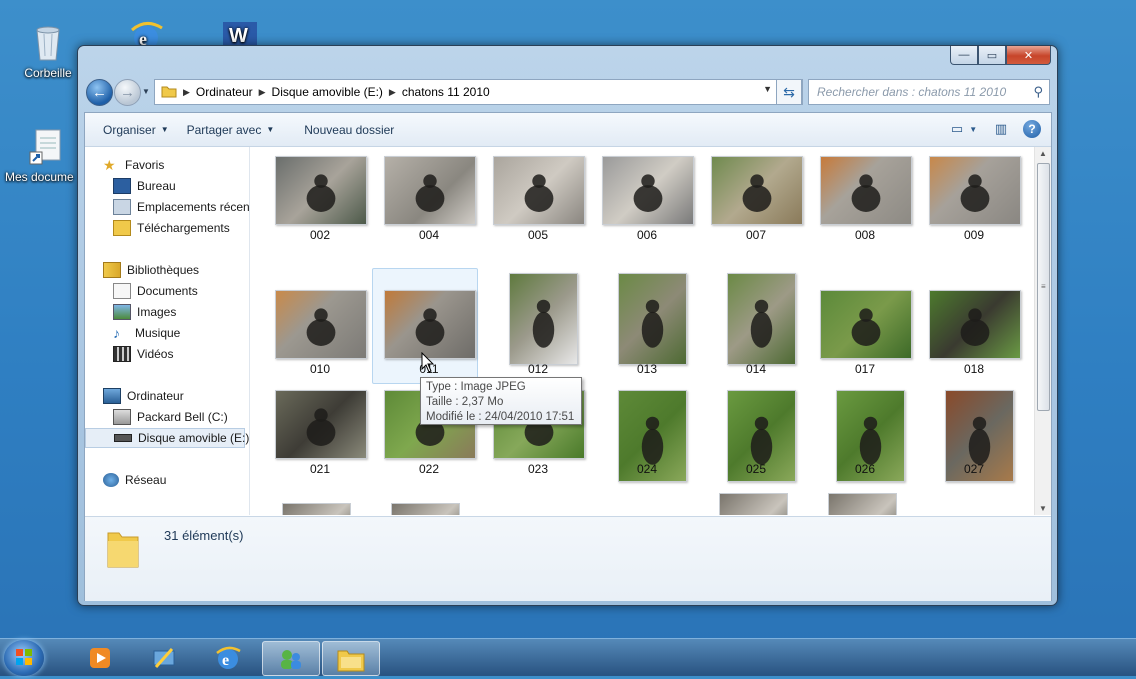 This screenshot has height=679, width=1136. Describe the element at coordinates (182, 417) in the screenshot. I see `sidebar-item-label: Packard Bell (C:)` at that location.